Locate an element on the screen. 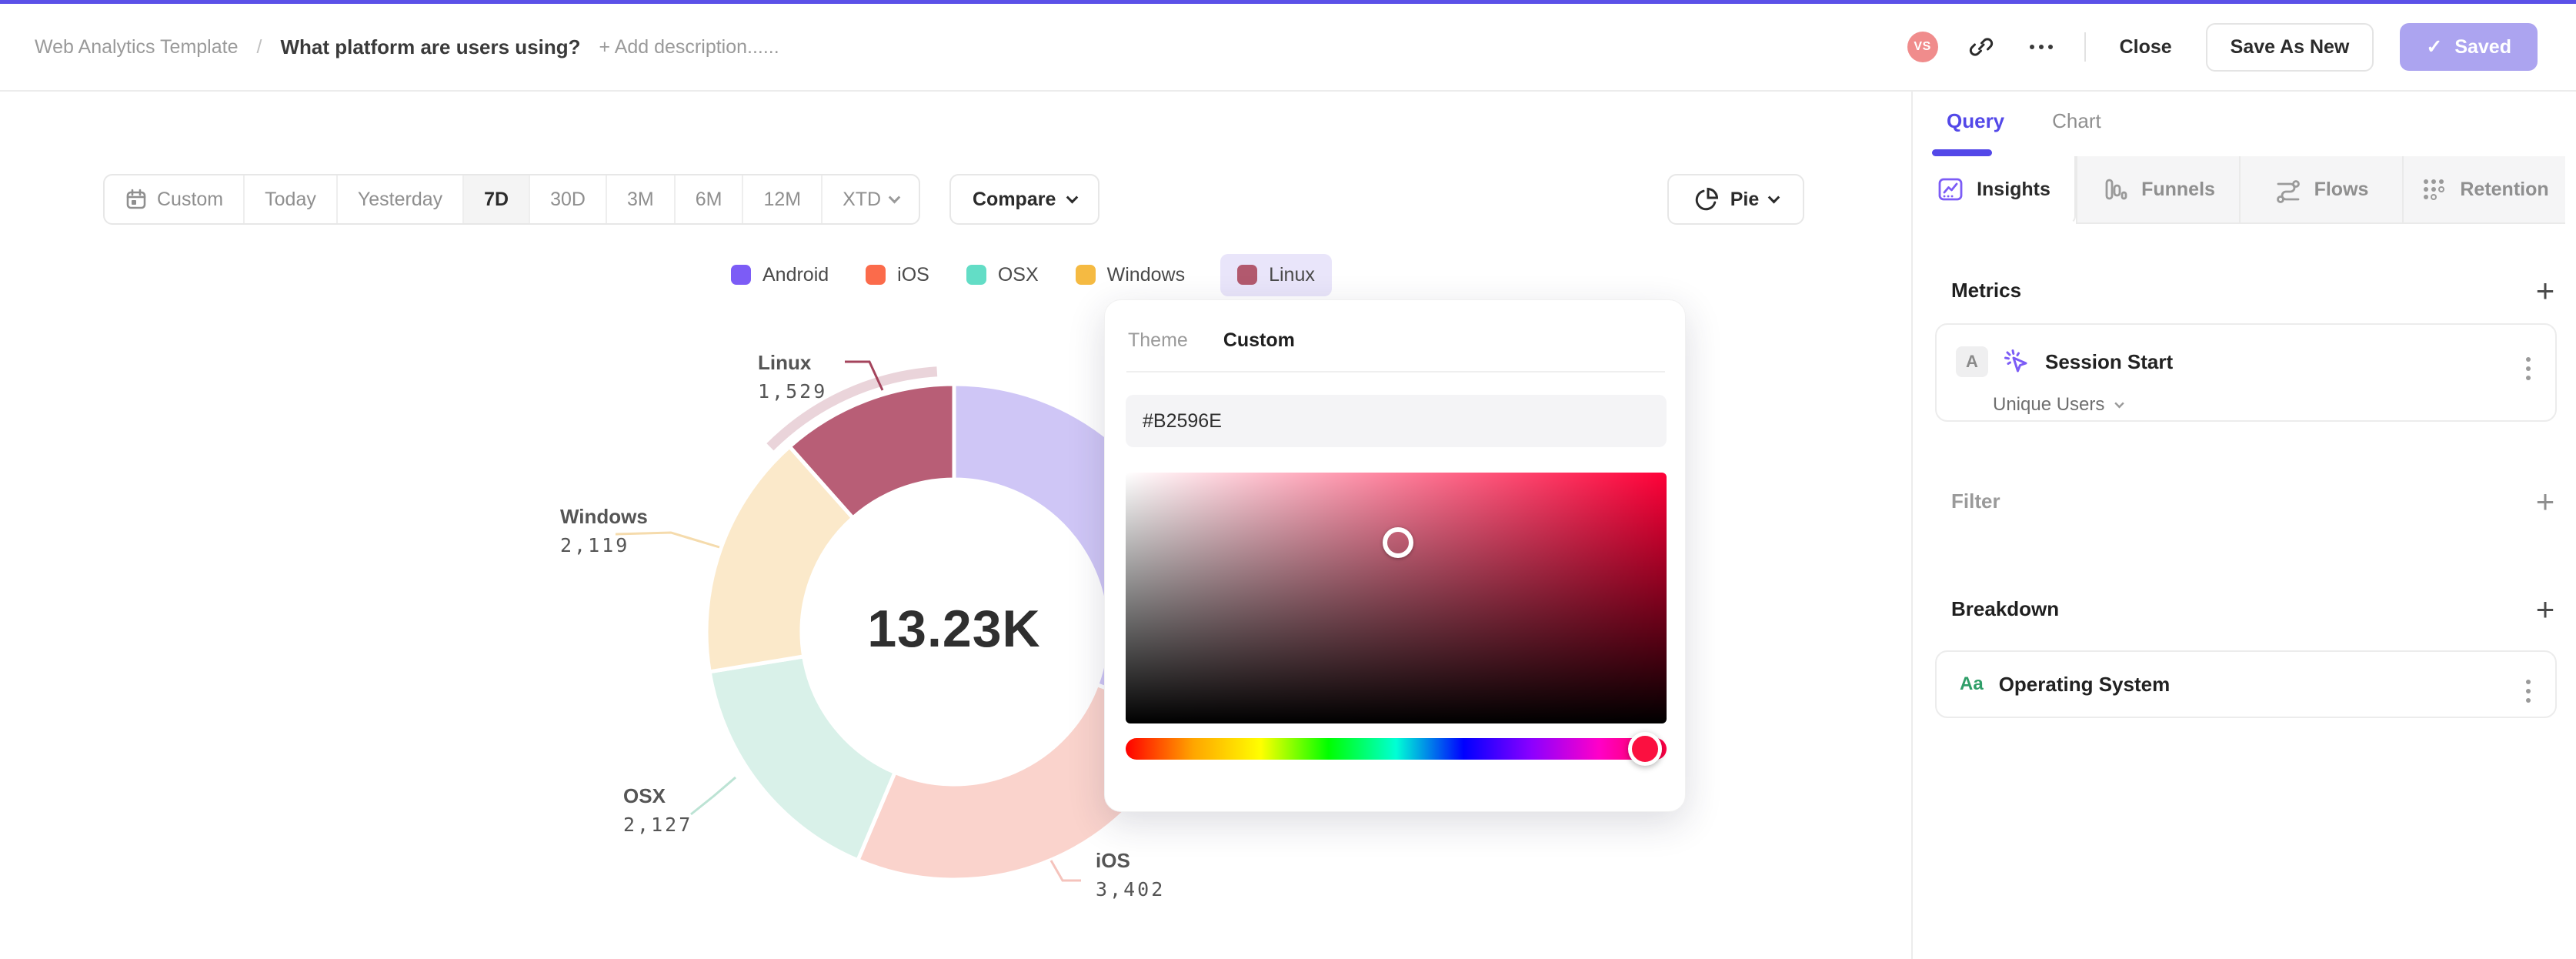 Image resolution: width=2576 pixels, height=959 pixels. tab-theme: Theme is located at coordinates (1158, 340).